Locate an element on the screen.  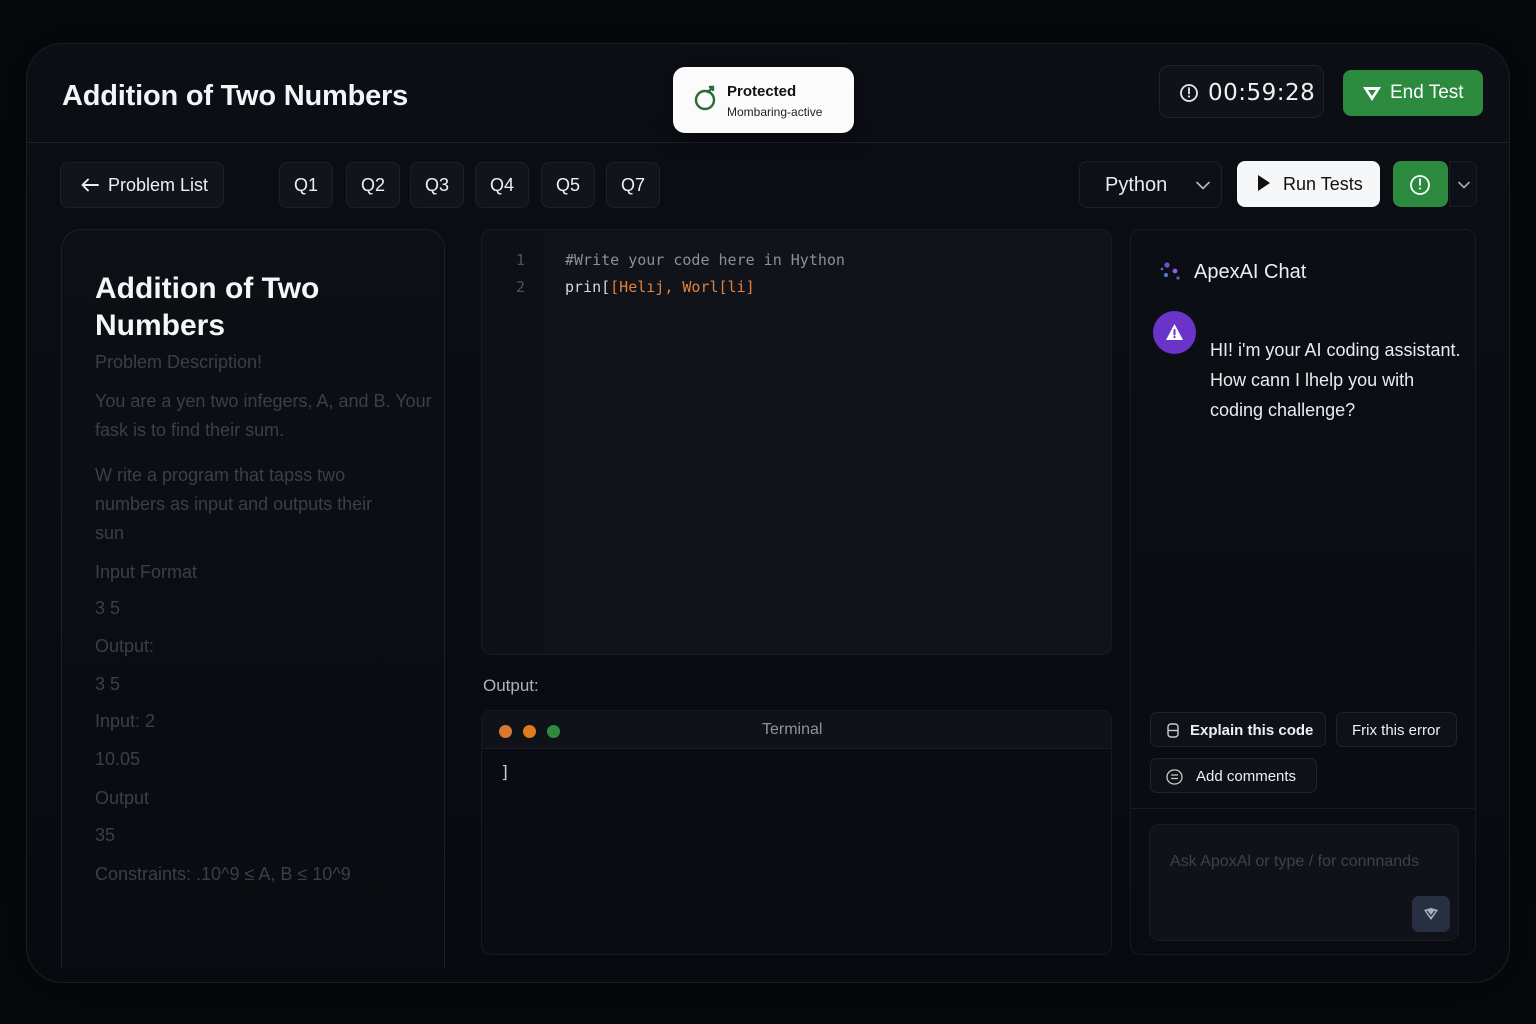
output-heading: Output: is located at coordinates (125, 646).